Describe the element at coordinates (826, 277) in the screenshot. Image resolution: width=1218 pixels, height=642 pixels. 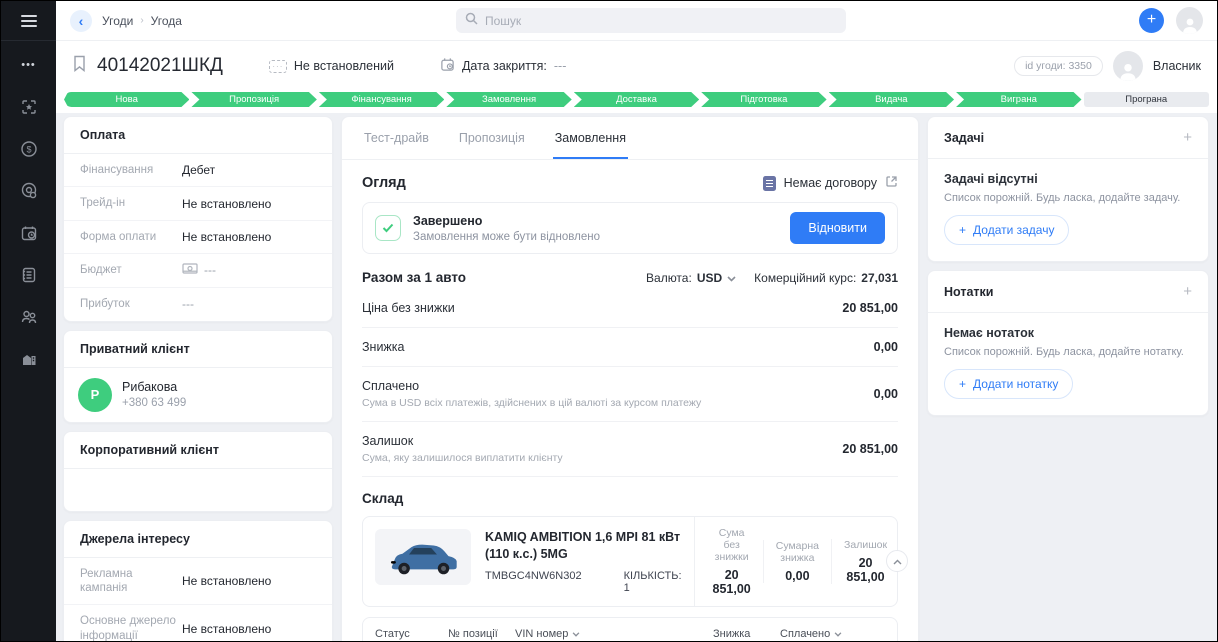
I see `commercial-rate: Комерційний курс: 27,031` at that location.